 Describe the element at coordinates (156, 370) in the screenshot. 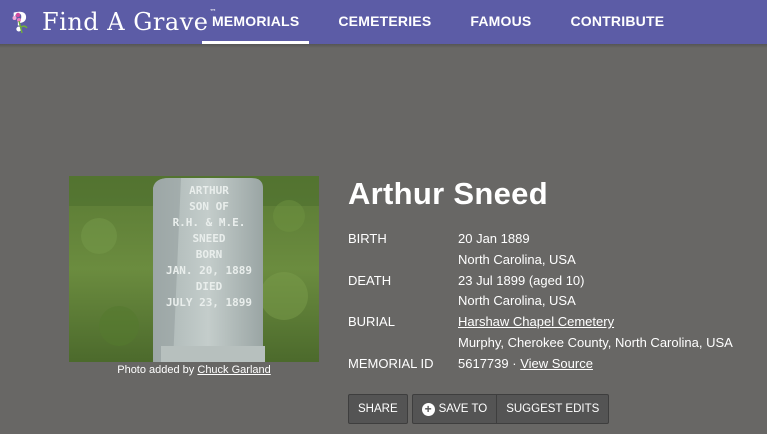

I see `photo-caption-prefix: Photo added by` at that location.